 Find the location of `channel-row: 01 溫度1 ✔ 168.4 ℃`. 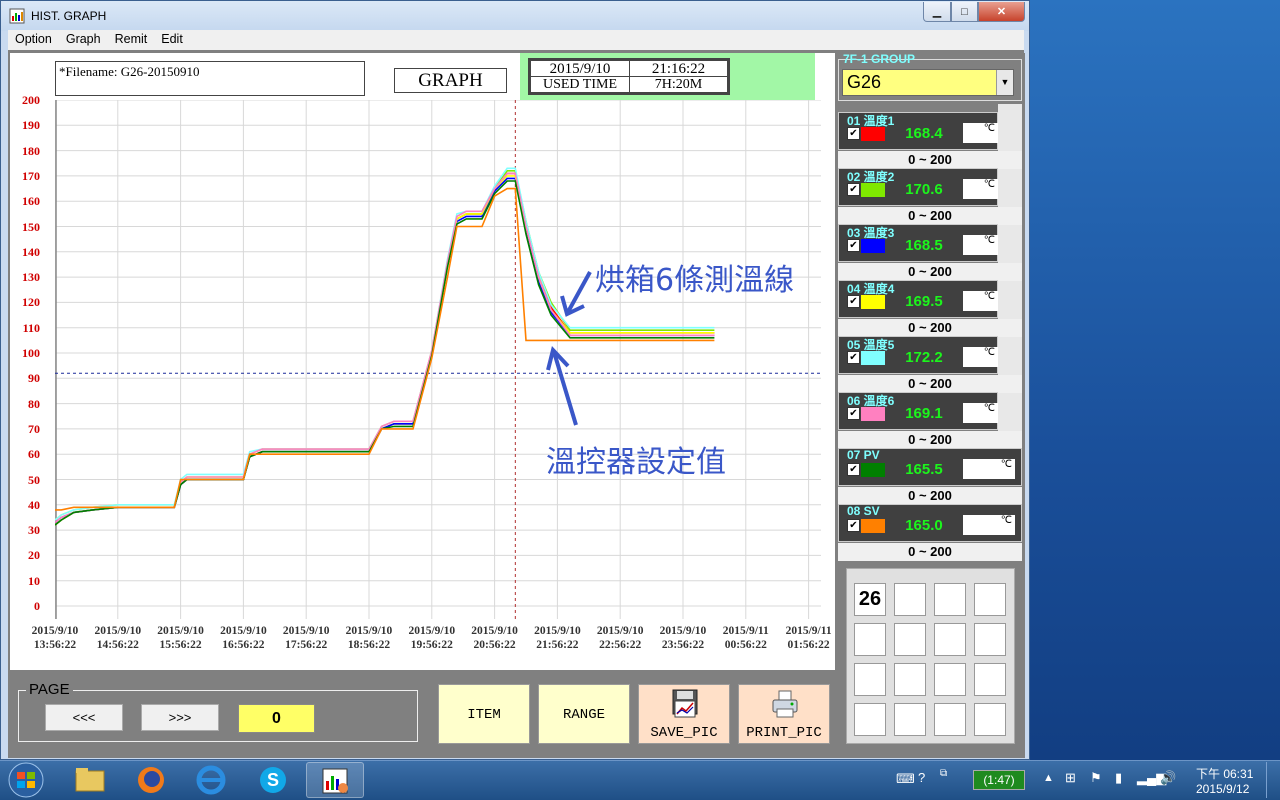

channel-row: 01 溫度1 ✔ 168.4 ℃ is located at coordinates (918, 131).